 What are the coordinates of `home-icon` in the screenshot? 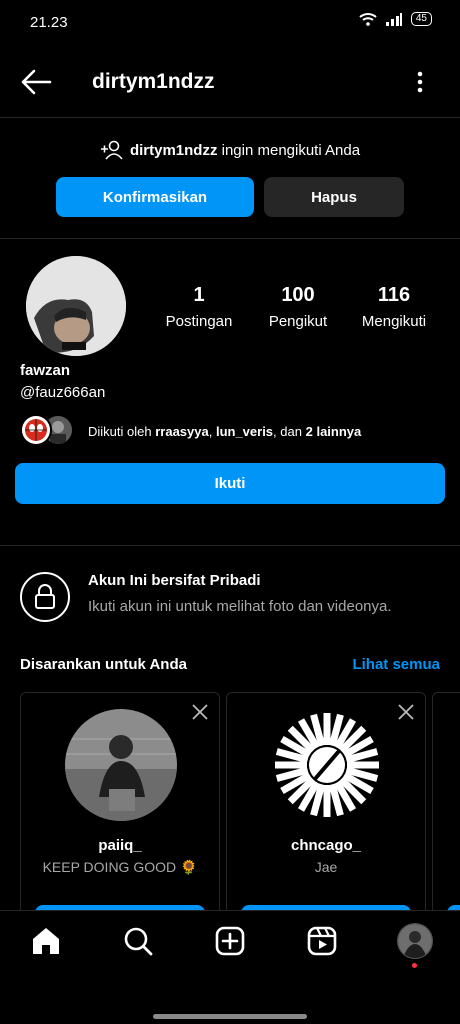 It's located at (46, 941).